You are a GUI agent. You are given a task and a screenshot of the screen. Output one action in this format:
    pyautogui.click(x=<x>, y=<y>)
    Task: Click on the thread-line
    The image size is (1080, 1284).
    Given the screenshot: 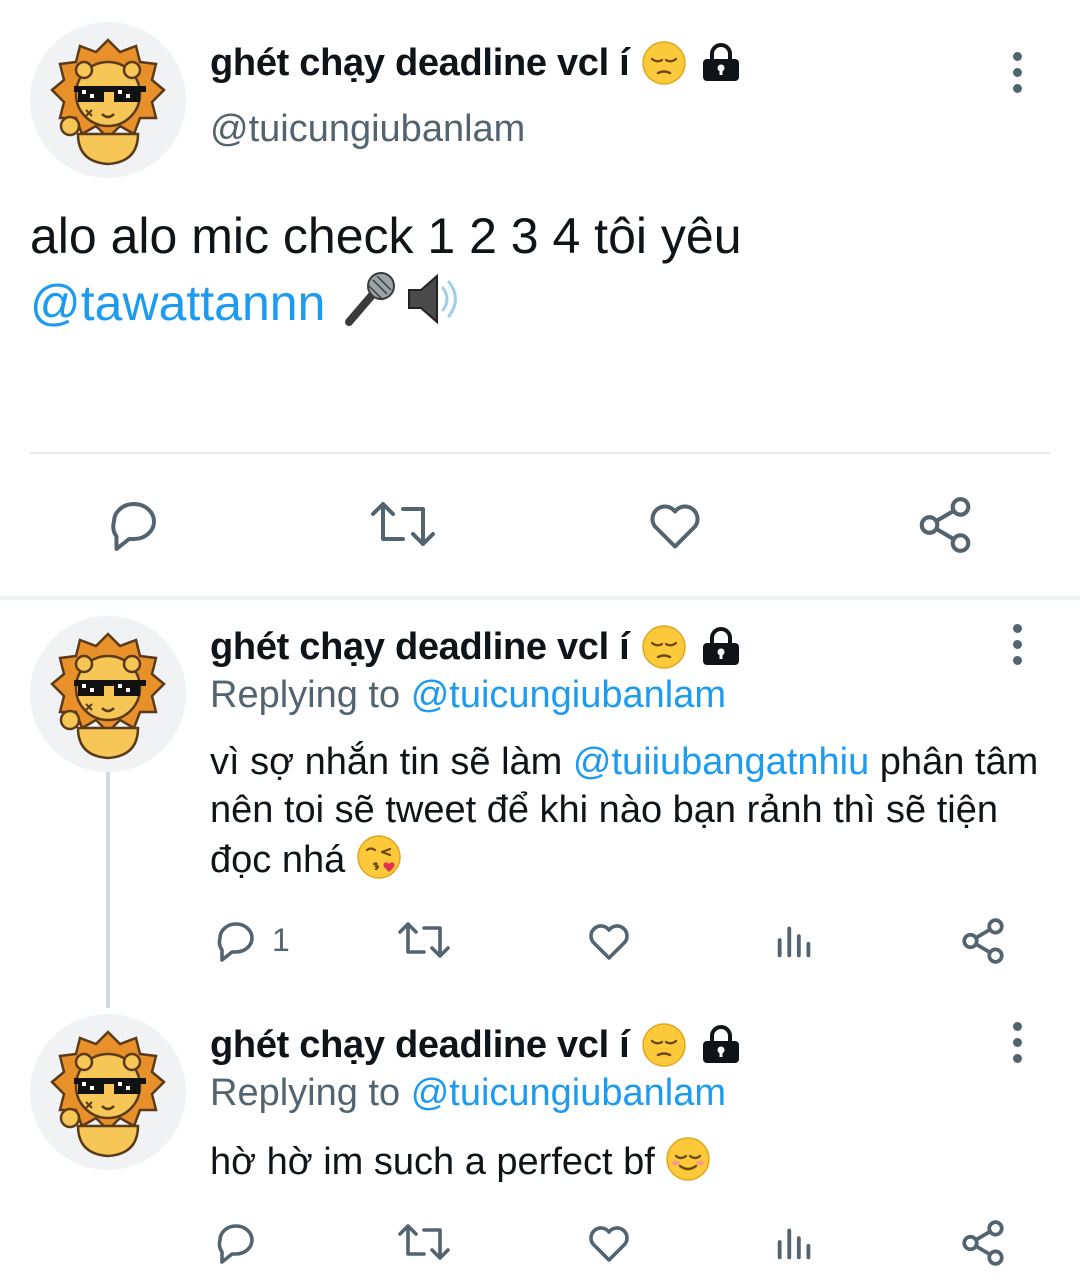 What is the action you would take?
    pyautogui.click(x=108, y=890)
    